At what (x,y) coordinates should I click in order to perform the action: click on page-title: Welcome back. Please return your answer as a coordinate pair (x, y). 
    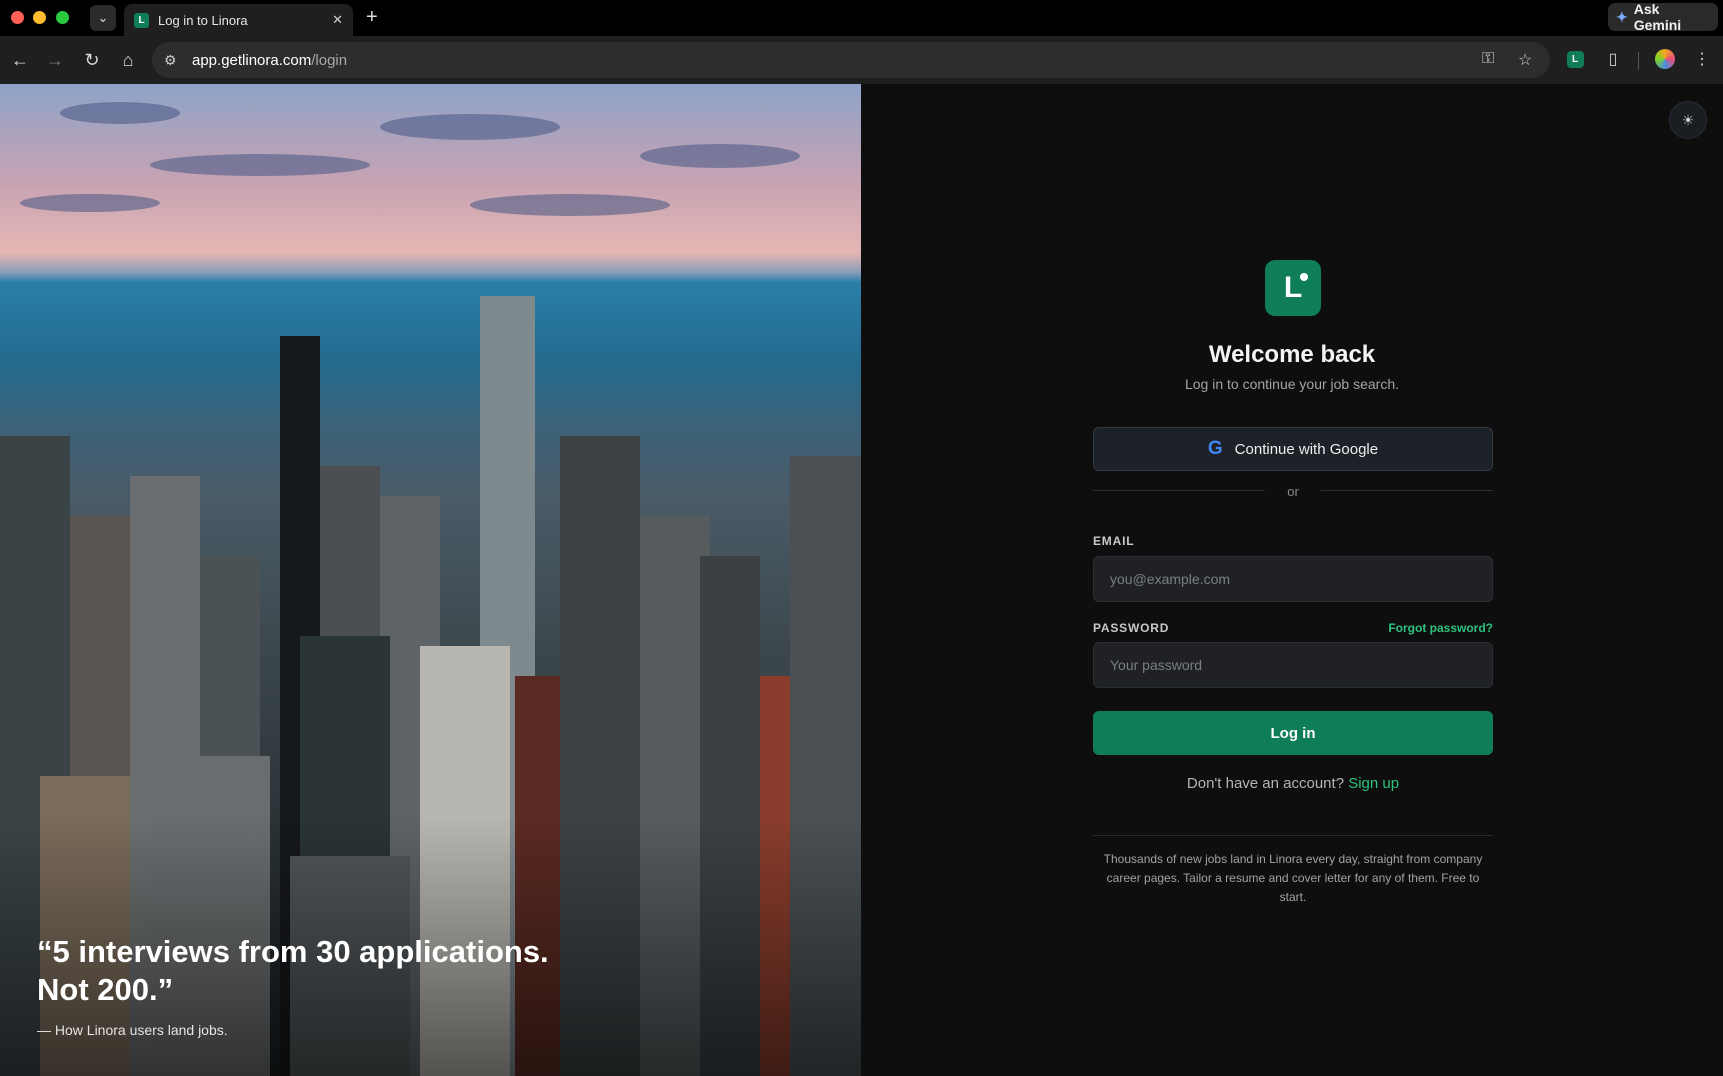
    Looking at the image, I should click on (1292, 354).